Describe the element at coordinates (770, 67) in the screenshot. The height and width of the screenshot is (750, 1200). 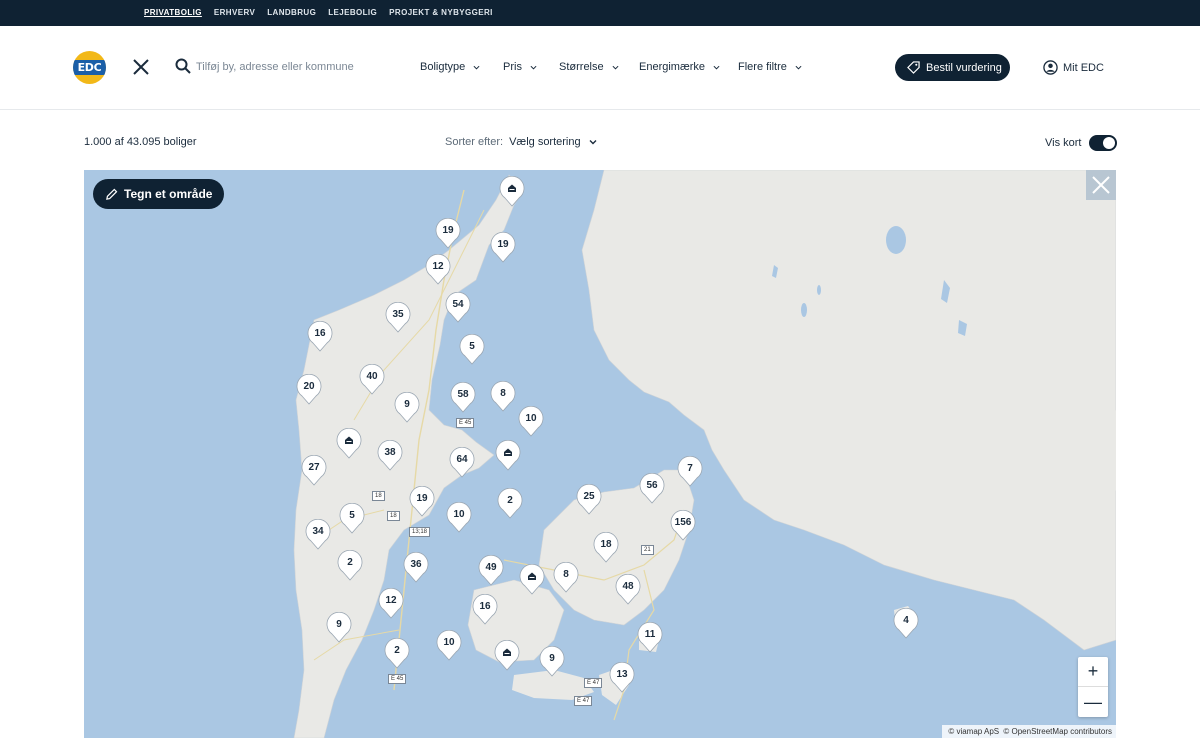
I see `filter-flere-filtre: Flere filtre` at that location.